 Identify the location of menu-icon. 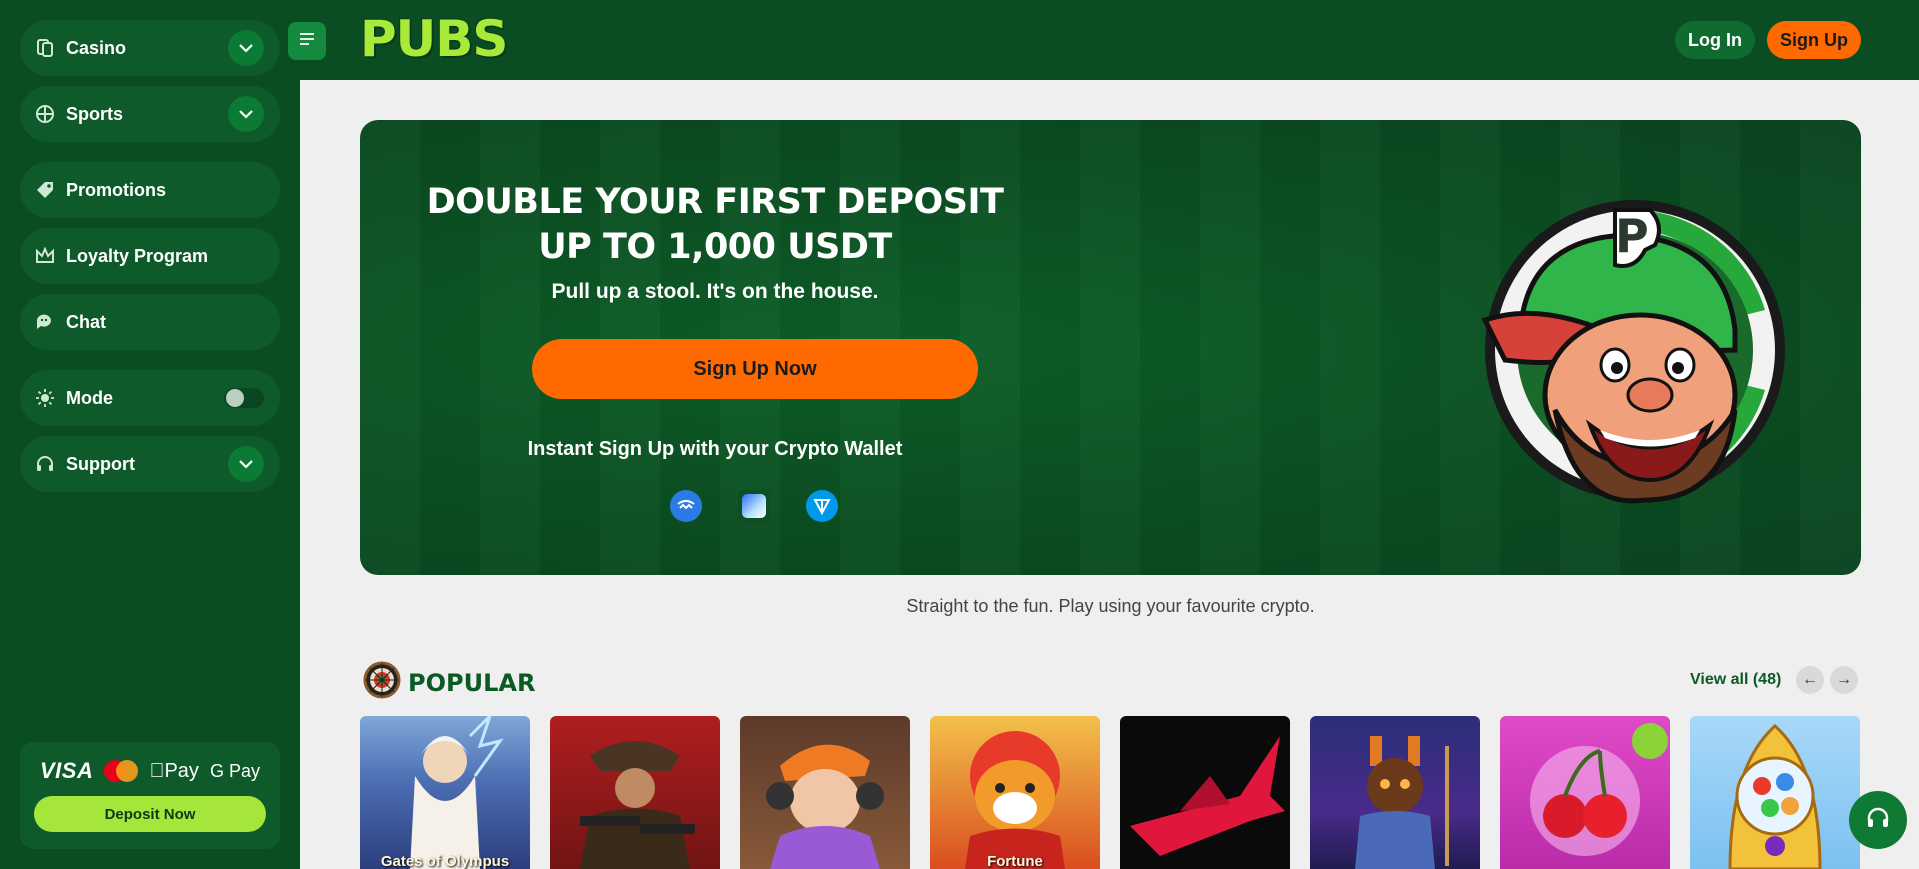
(307, 41).